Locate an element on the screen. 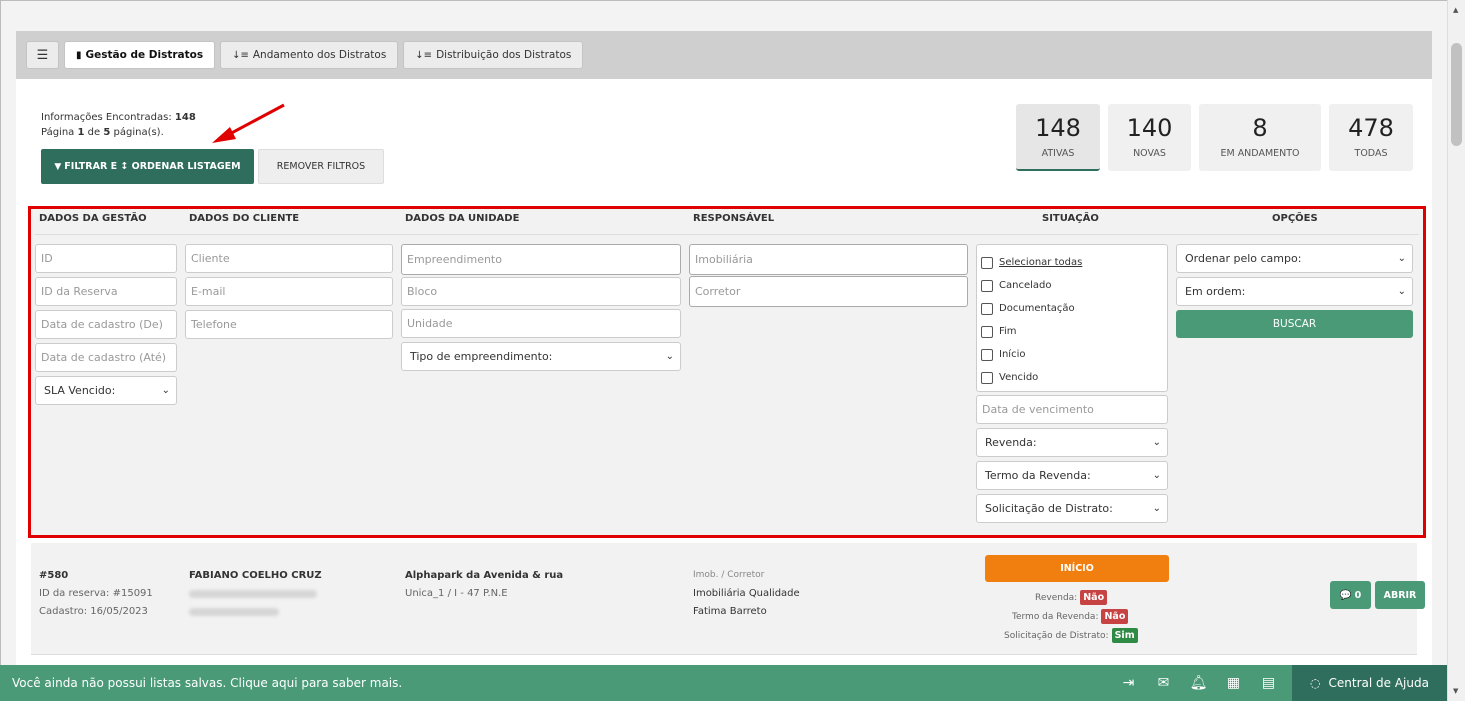 This screenshot has height=701, width=1465. header-dados-unidade: DADOS DA UNIDADE is located at coordinates (462, 218).